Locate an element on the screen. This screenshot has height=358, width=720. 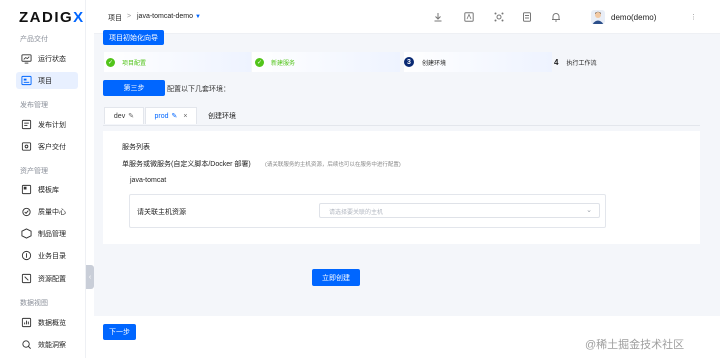
sidebar-item-label: 制品管理 is located at coordinates (52, 234).